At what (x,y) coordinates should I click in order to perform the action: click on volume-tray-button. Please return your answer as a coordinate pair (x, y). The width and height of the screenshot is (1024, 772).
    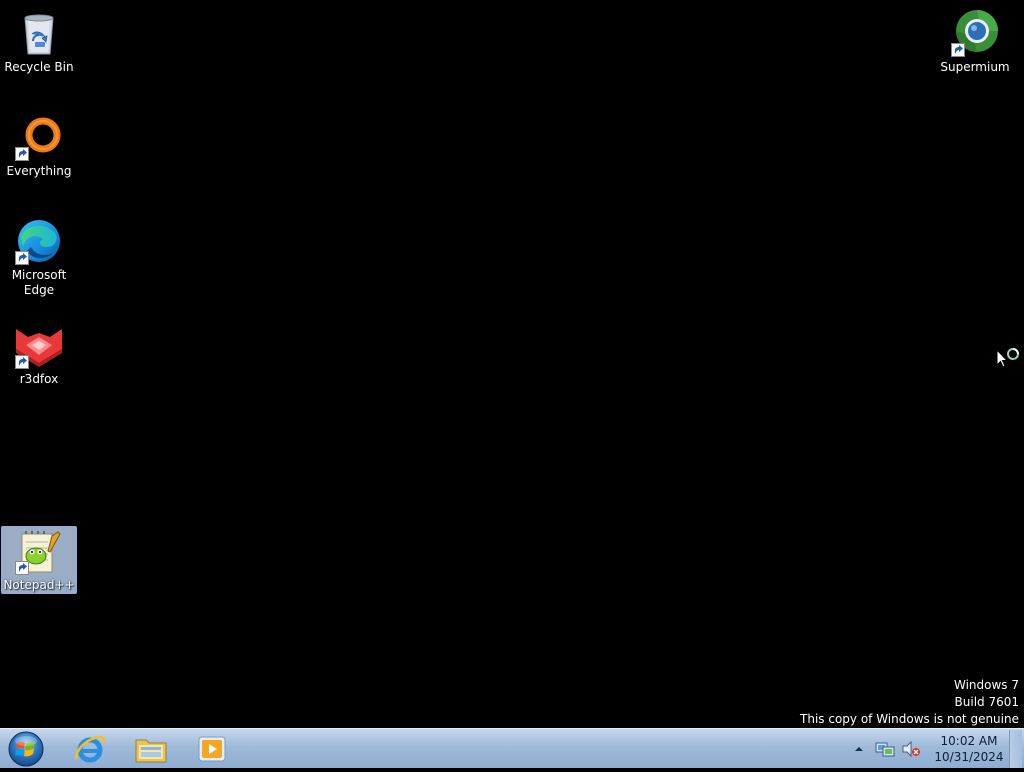
    Looking at the image, I should click on (911, 749).